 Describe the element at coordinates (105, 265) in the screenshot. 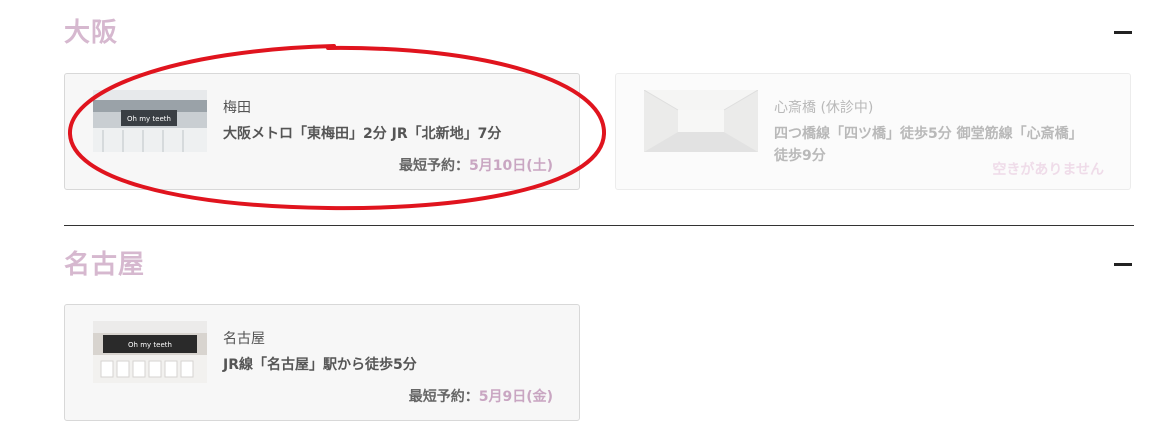

I see `region-title-nagoya: 名古屋` at that location.